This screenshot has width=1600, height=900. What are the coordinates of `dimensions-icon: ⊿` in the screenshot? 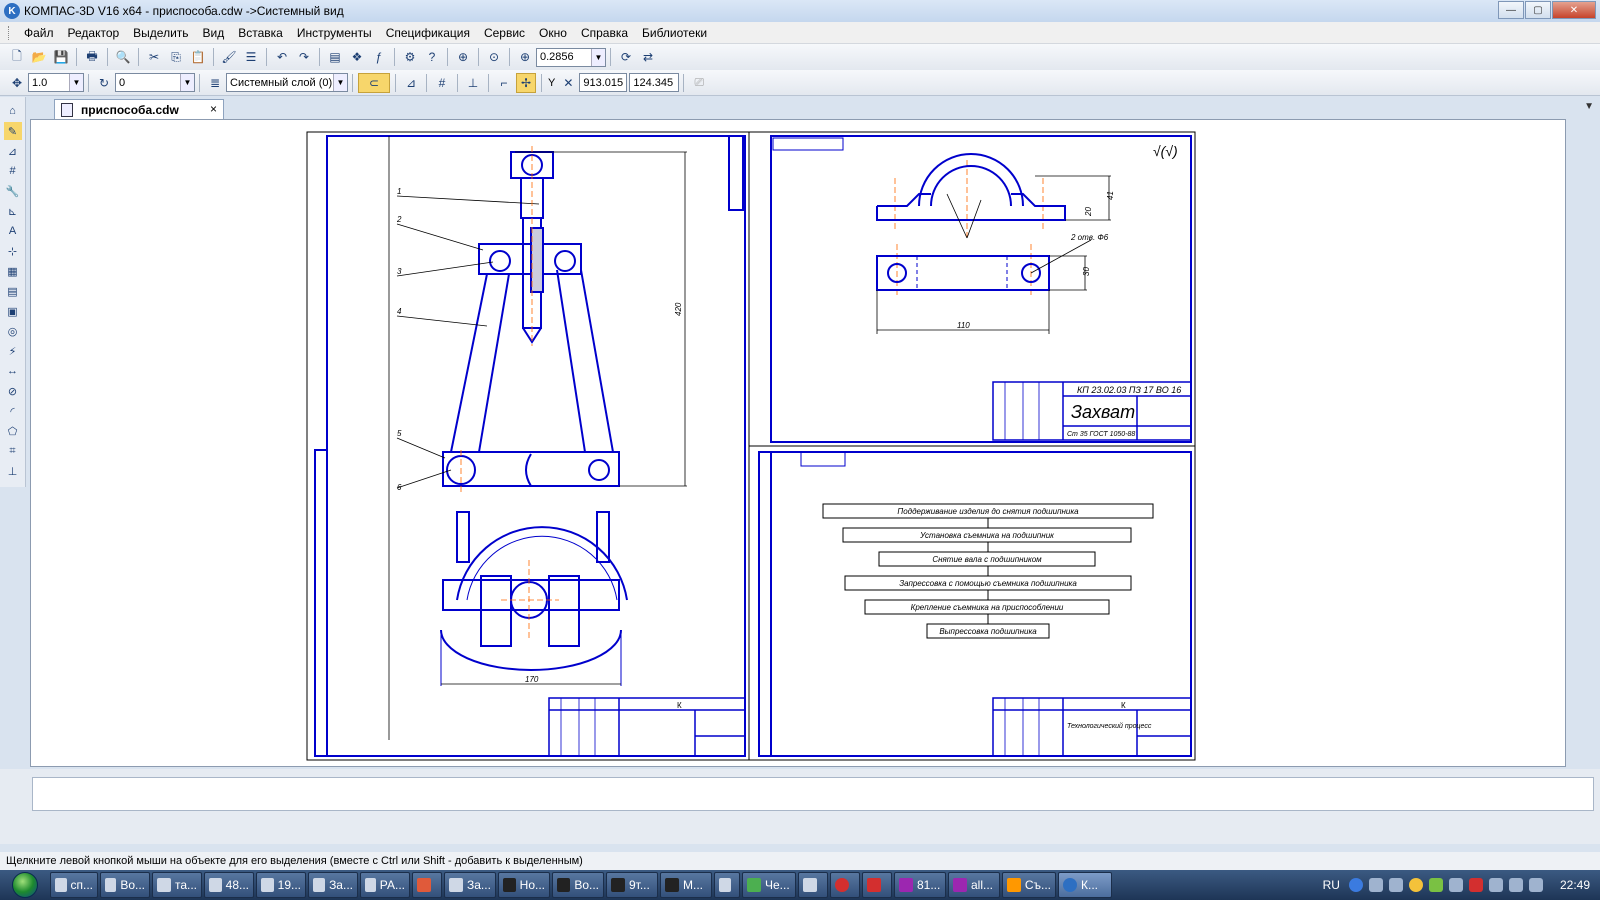 It's located at (13, 151).